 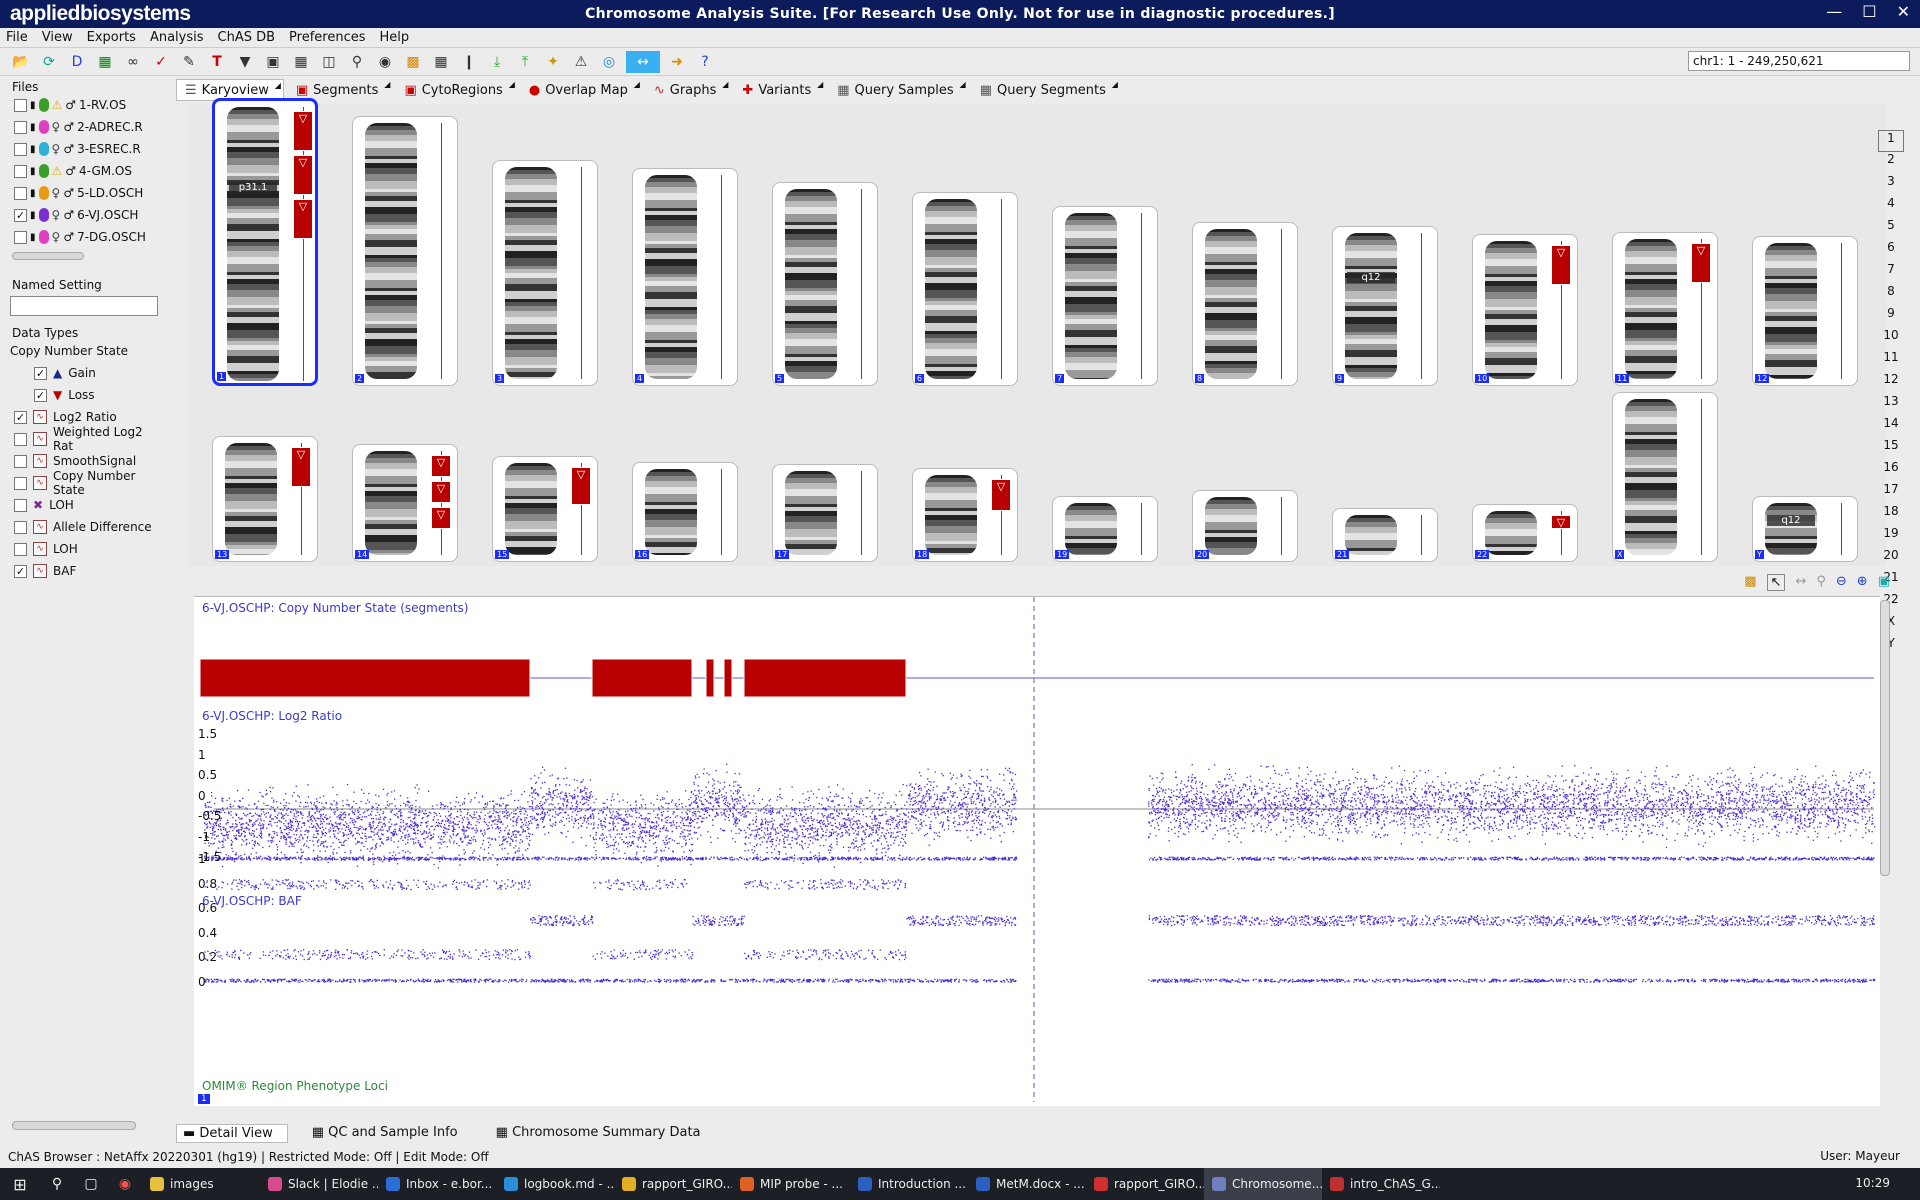 What do you see at coordinates (1750, 582) in the screenshot?
I see `bookmark-icon: ▩` at bounding box center [1750, 582].